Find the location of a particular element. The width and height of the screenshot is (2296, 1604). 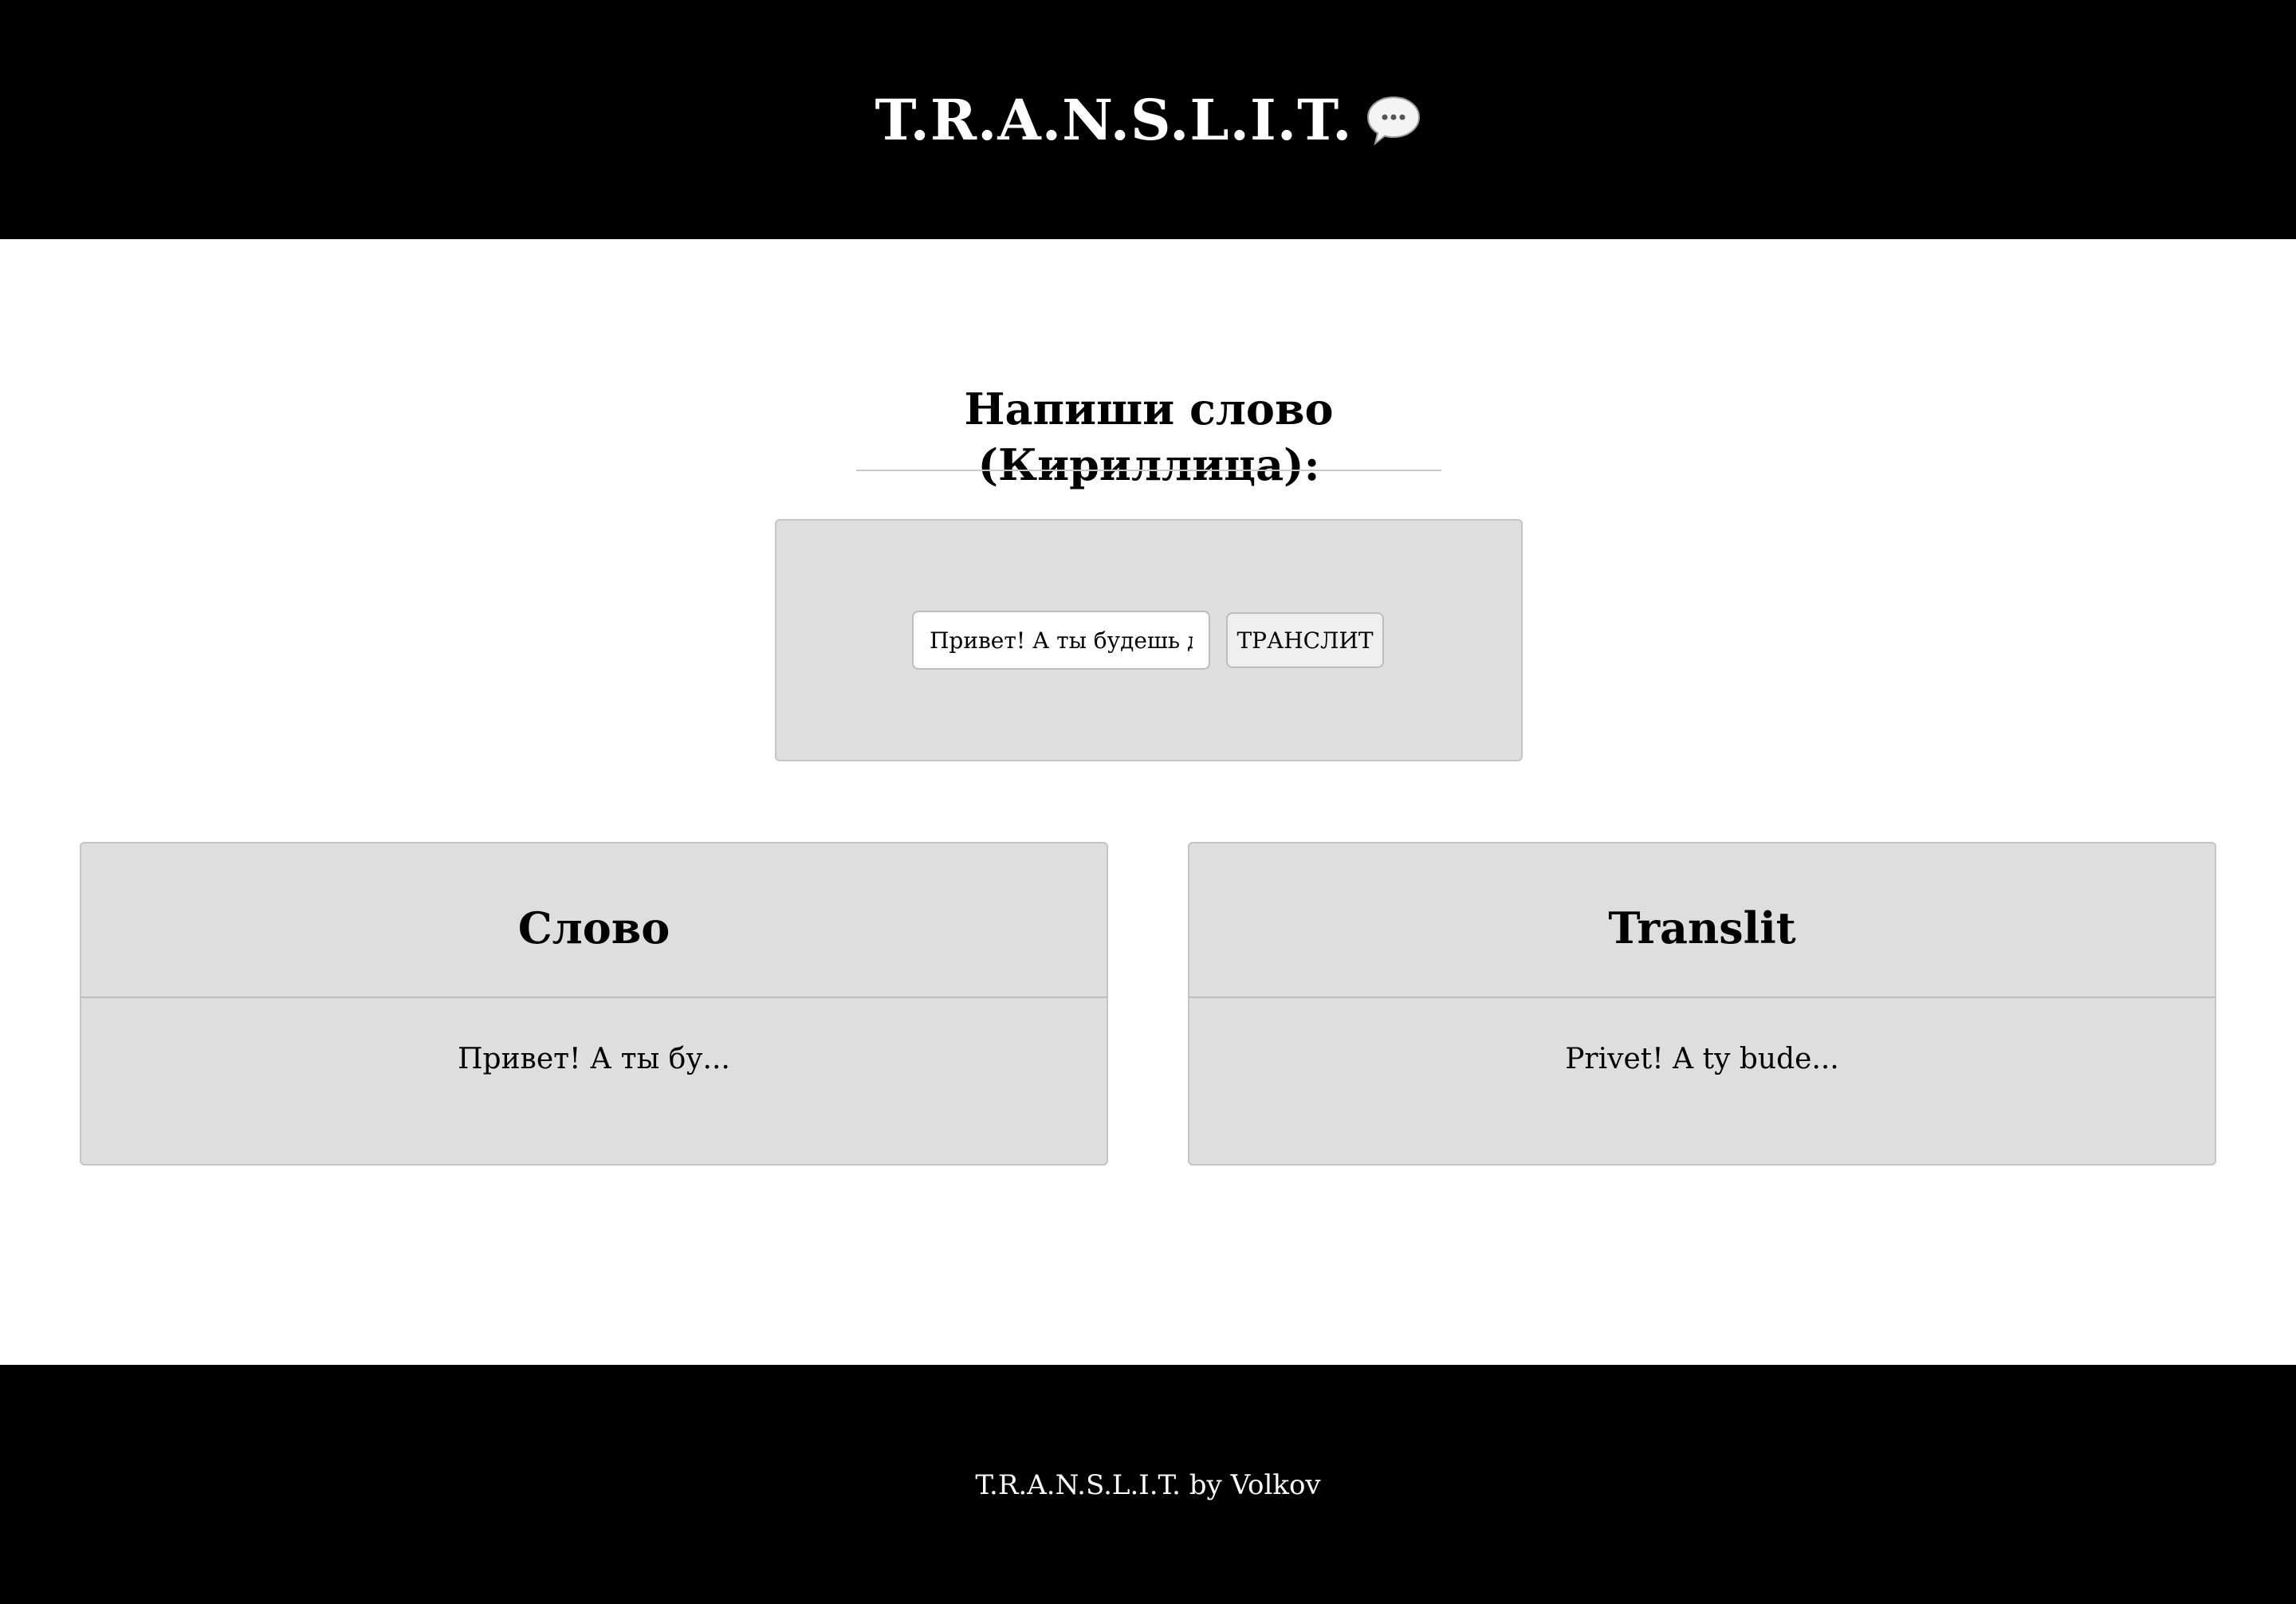

header-brand: T.R.A.N.S.L.I.T. is located at coordinates (1148, 120).